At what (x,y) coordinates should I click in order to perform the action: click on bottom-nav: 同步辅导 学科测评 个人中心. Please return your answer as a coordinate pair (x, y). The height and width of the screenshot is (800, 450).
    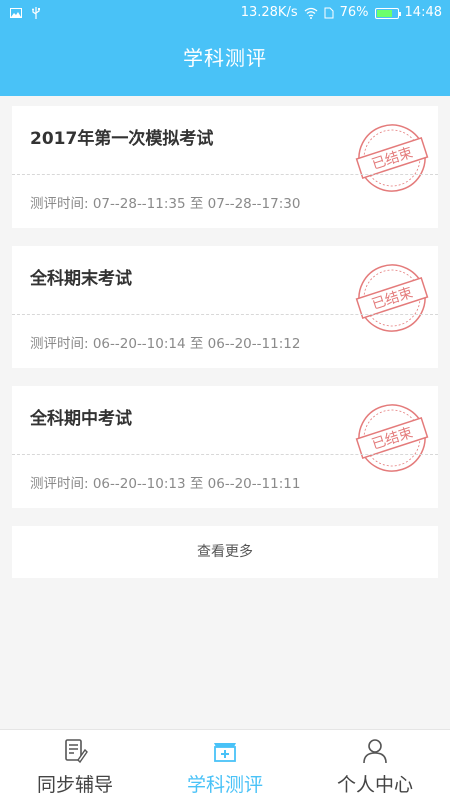
    Looking at the image, I should click on (225, 764).